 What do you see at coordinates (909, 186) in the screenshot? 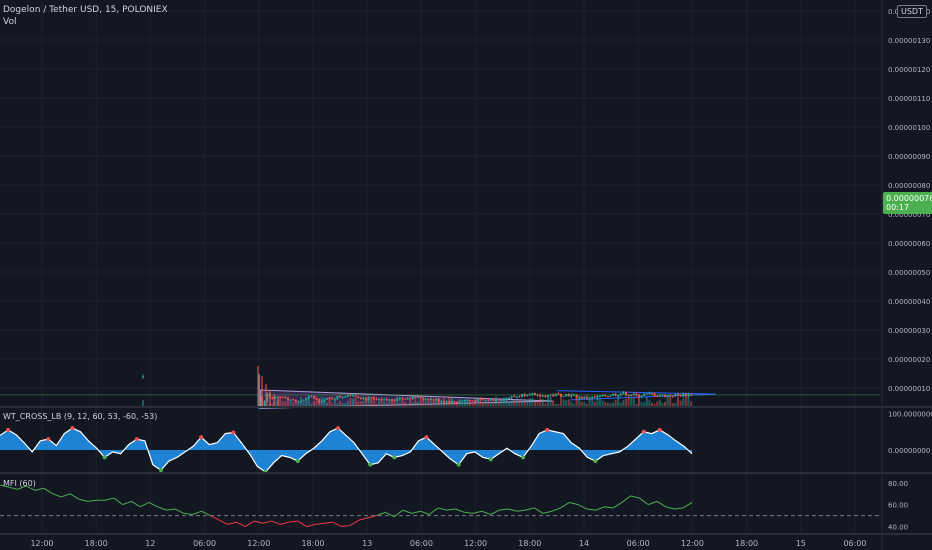
I see `price-tick-label: 0.00000080` at bounding box center [909, 186].